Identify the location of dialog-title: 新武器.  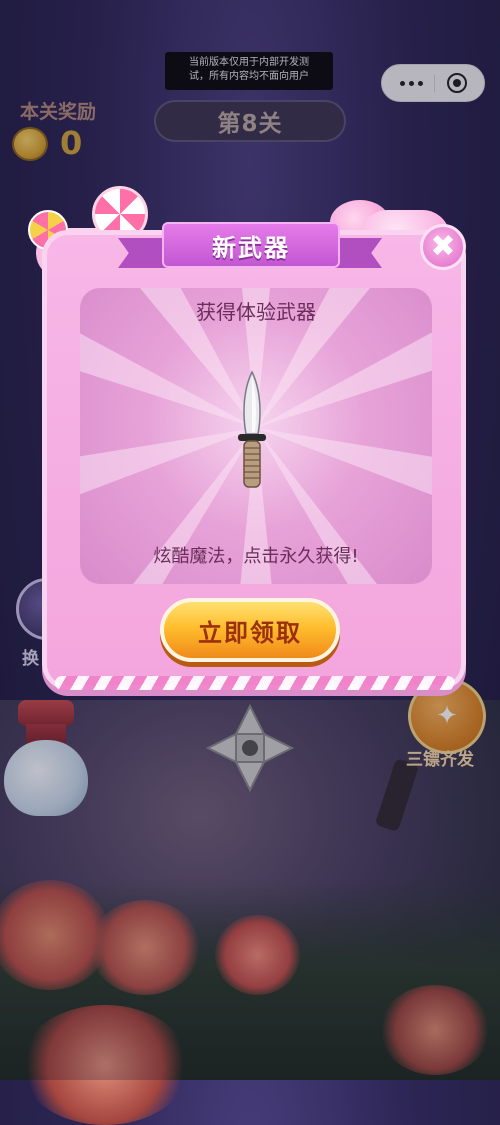
(251, 245).